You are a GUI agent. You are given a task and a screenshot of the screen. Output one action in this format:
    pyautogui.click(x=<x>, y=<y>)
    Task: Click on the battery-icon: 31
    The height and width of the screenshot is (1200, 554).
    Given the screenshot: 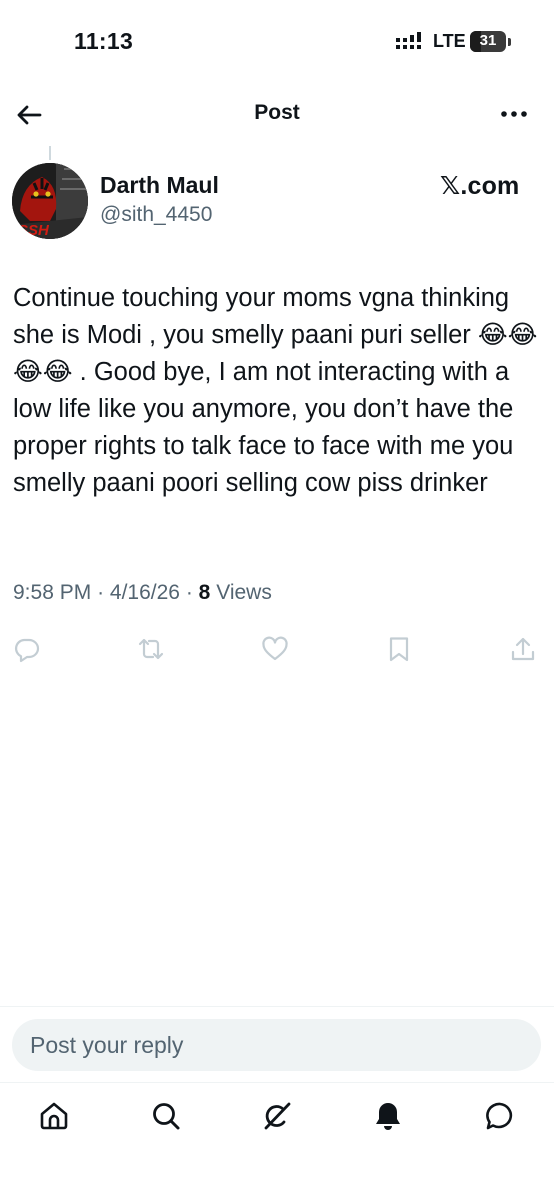 What is the action you would take?
    pyautogui.click(x=488, y=41)
    